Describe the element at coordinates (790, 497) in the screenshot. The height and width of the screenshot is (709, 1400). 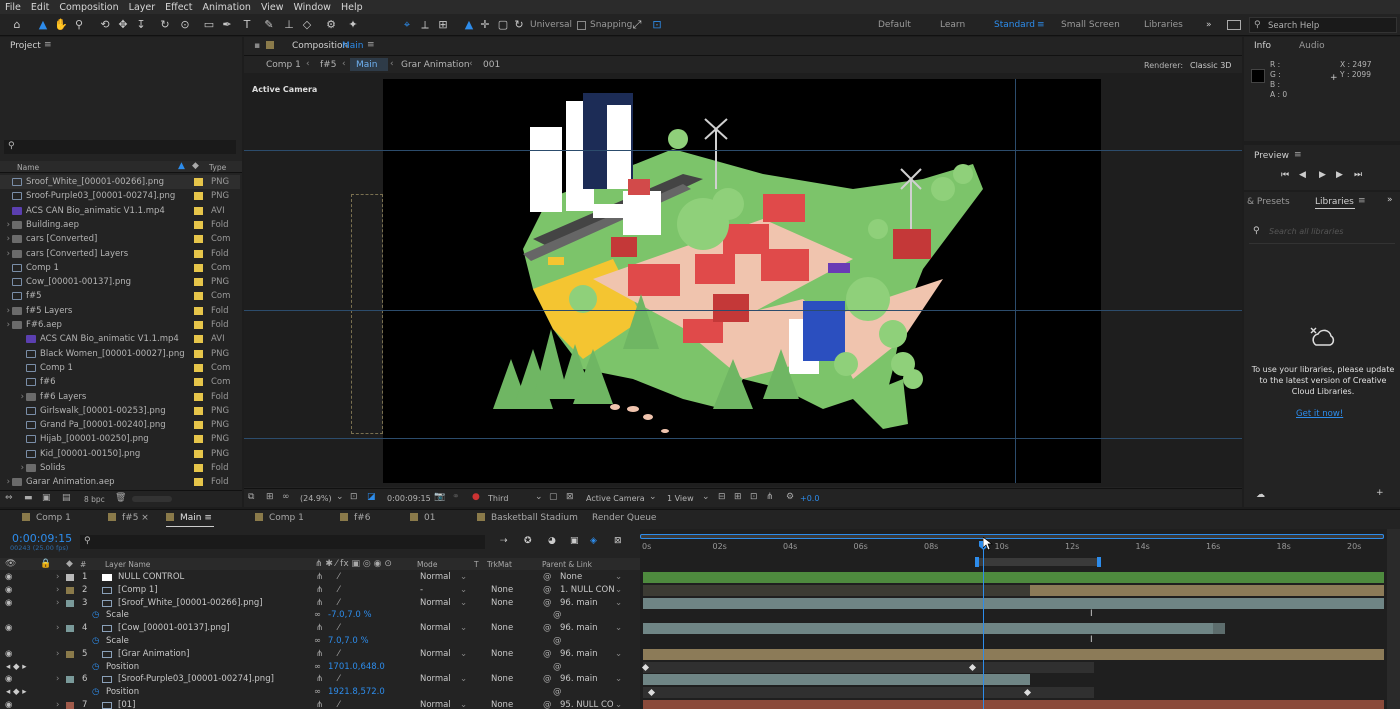
I see `reset-exposure-icon: ⚙` at that location.